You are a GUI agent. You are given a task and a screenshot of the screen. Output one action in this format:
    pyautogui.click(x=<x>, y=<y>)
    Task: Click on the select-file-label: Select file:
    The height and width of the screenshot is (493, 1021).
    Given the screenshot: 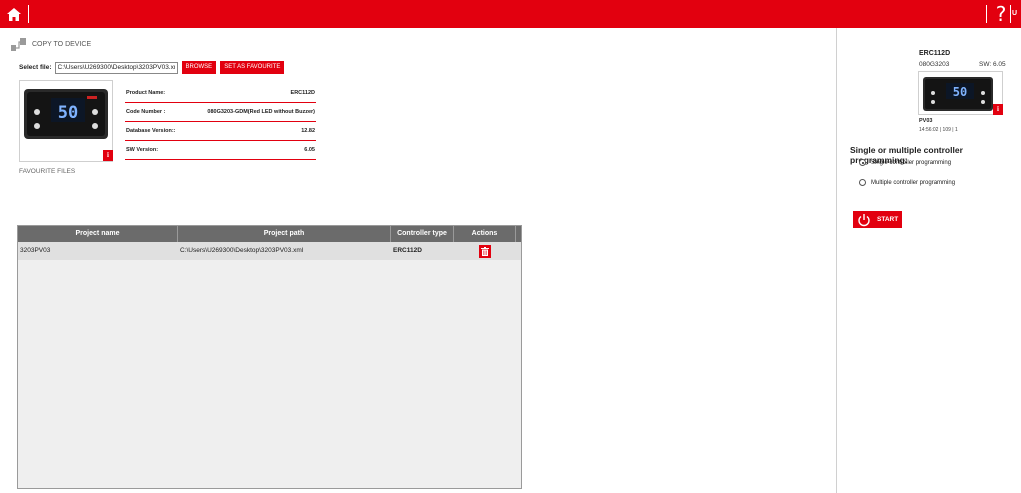 What is the action you would take?
    pyautogui.click(x=35, y=67)
    